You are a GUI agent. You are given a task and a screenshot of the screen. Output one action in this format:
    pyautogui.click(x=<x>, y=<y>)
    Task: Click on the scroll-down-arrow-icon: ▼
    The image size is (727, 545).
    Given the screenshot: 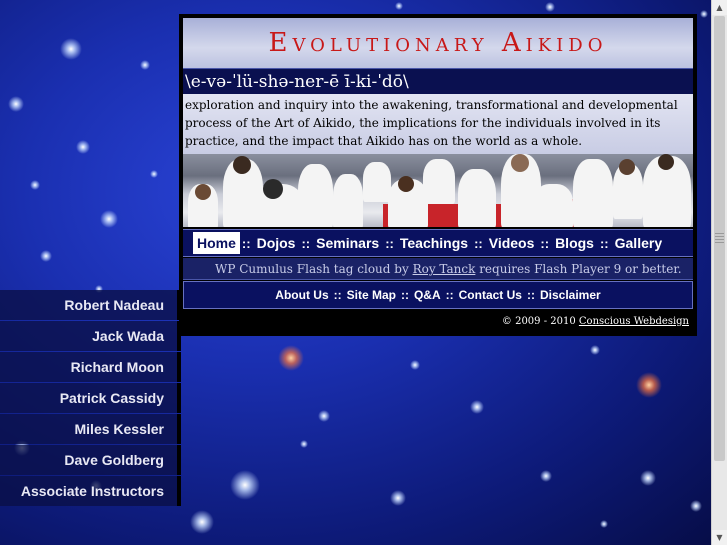 What is the action you would take?
    pyautogui.click(x=719, y=537)
    